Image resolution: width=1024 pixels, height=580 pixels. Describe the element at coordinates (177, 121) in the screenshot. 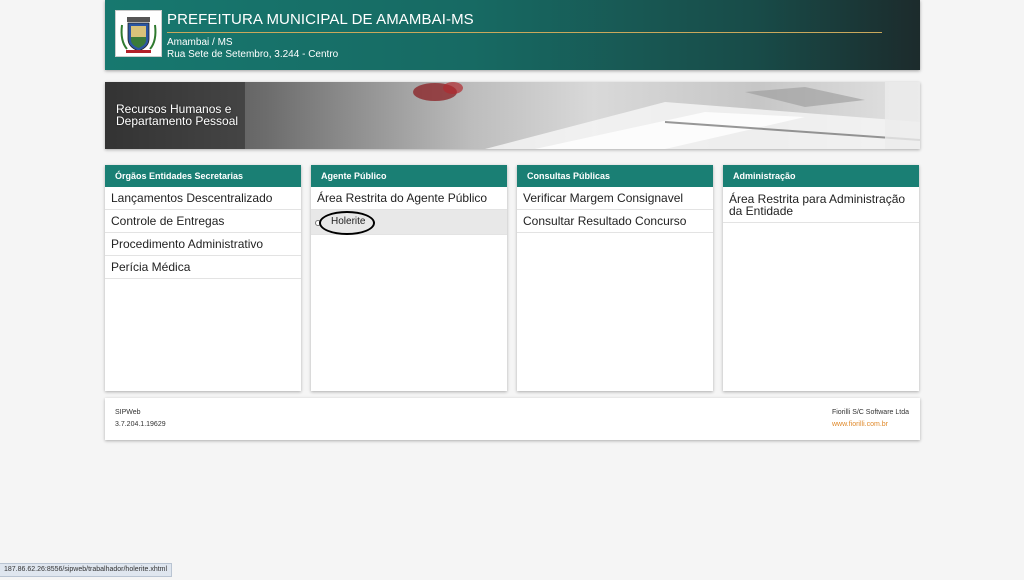

I see `banner-line-2: Departamento Pessoal` at that location.